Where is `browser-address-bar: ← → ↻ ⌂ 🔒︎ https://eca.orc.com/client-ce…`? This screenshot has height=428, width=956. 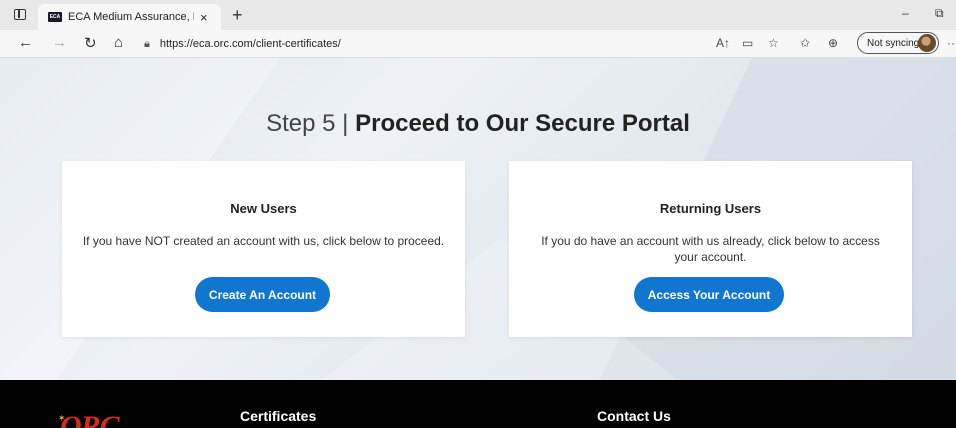
browser-address-bar: ← → ↻ ⌂ 🔒︎ https://eca.orc.com/client-ce… is located at coordinates (478, 44).